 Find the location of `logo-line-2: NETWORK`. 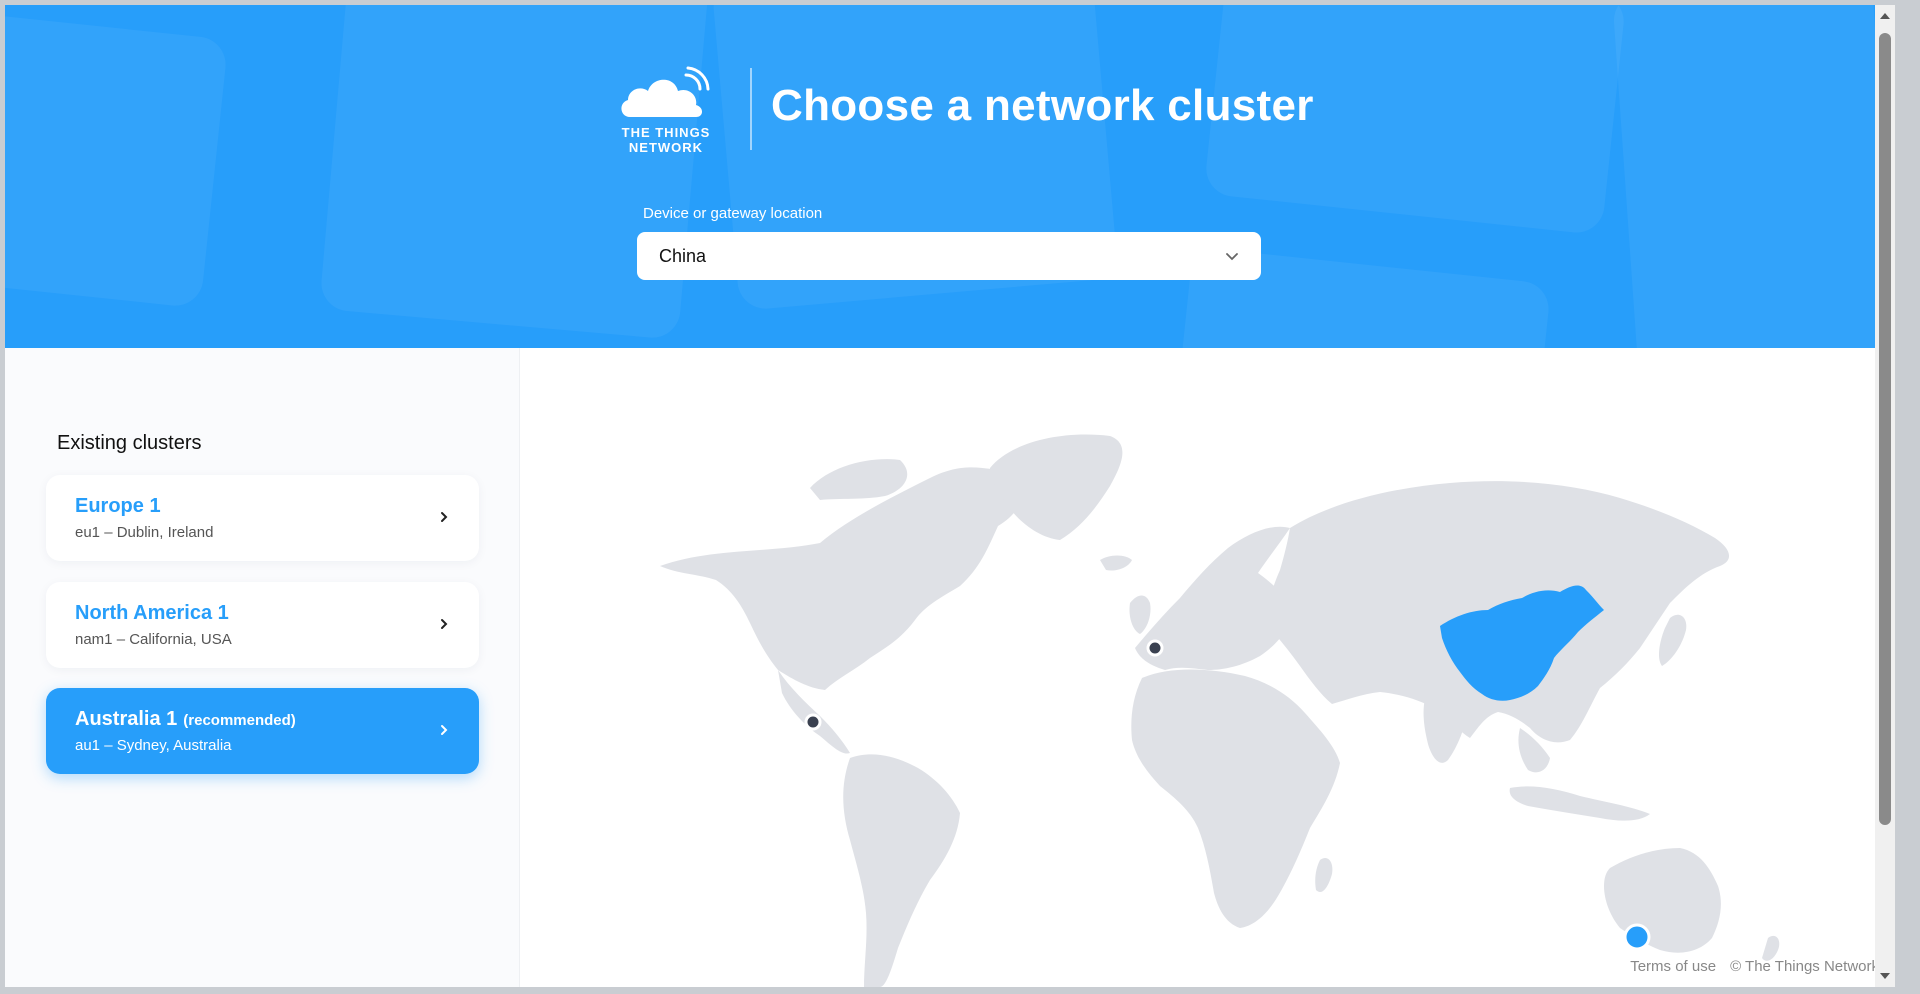

logo-line-2: NETWORK is located at coordinates (666, 147).